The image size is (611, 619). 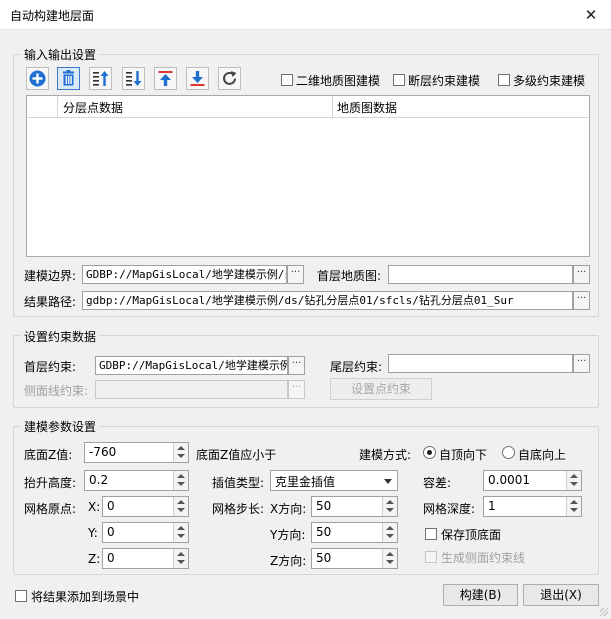 What do you see at coordinates (431, 557) in the screenshot?
I see `gen-side-constraint-checkbox` at bounding box center [431, 557].